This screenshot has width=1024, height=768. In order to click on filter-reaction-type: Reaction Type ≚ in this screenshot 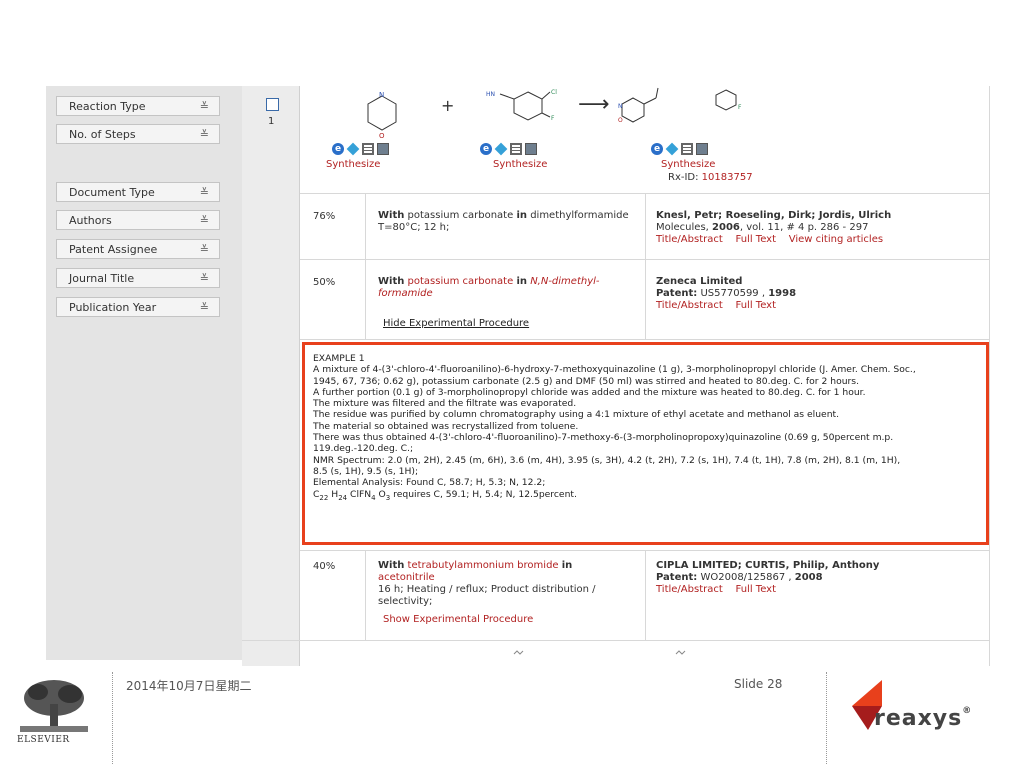, I will do `click(138, 106)`.